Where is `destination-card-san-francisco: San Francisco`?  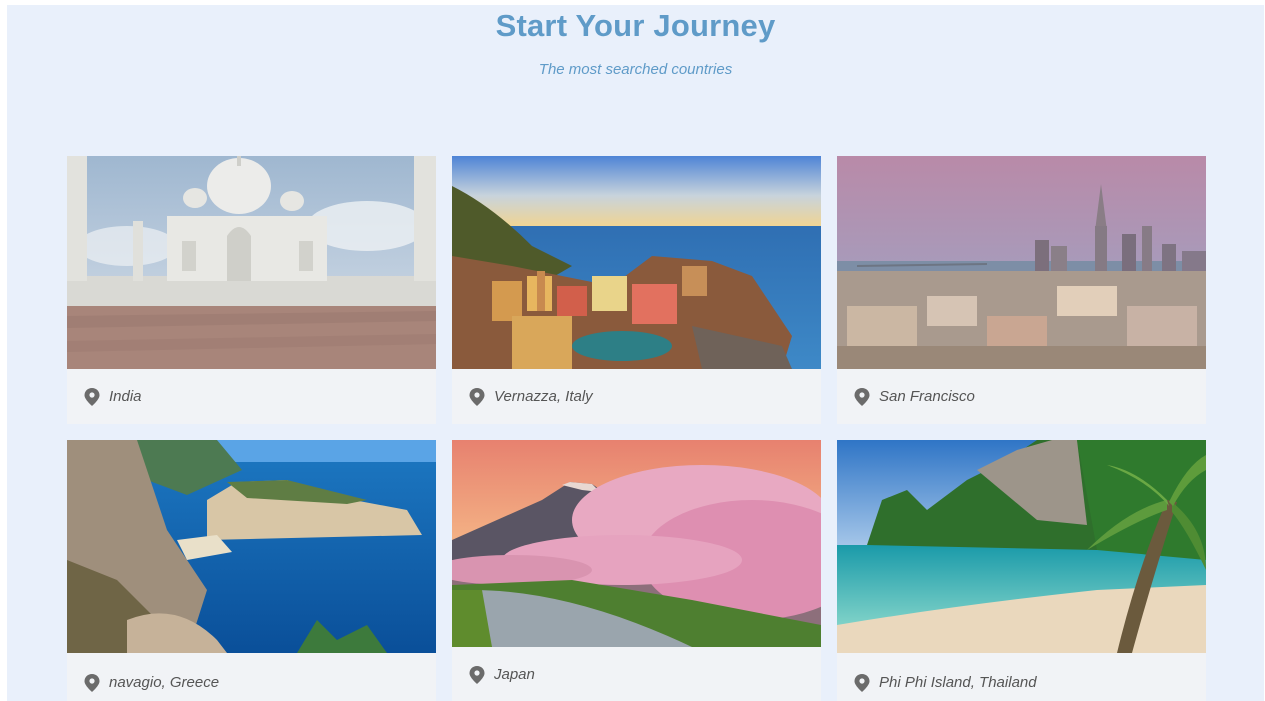 destination-card-san-francisco: San Francisco is located at coordinates (1021, 290).